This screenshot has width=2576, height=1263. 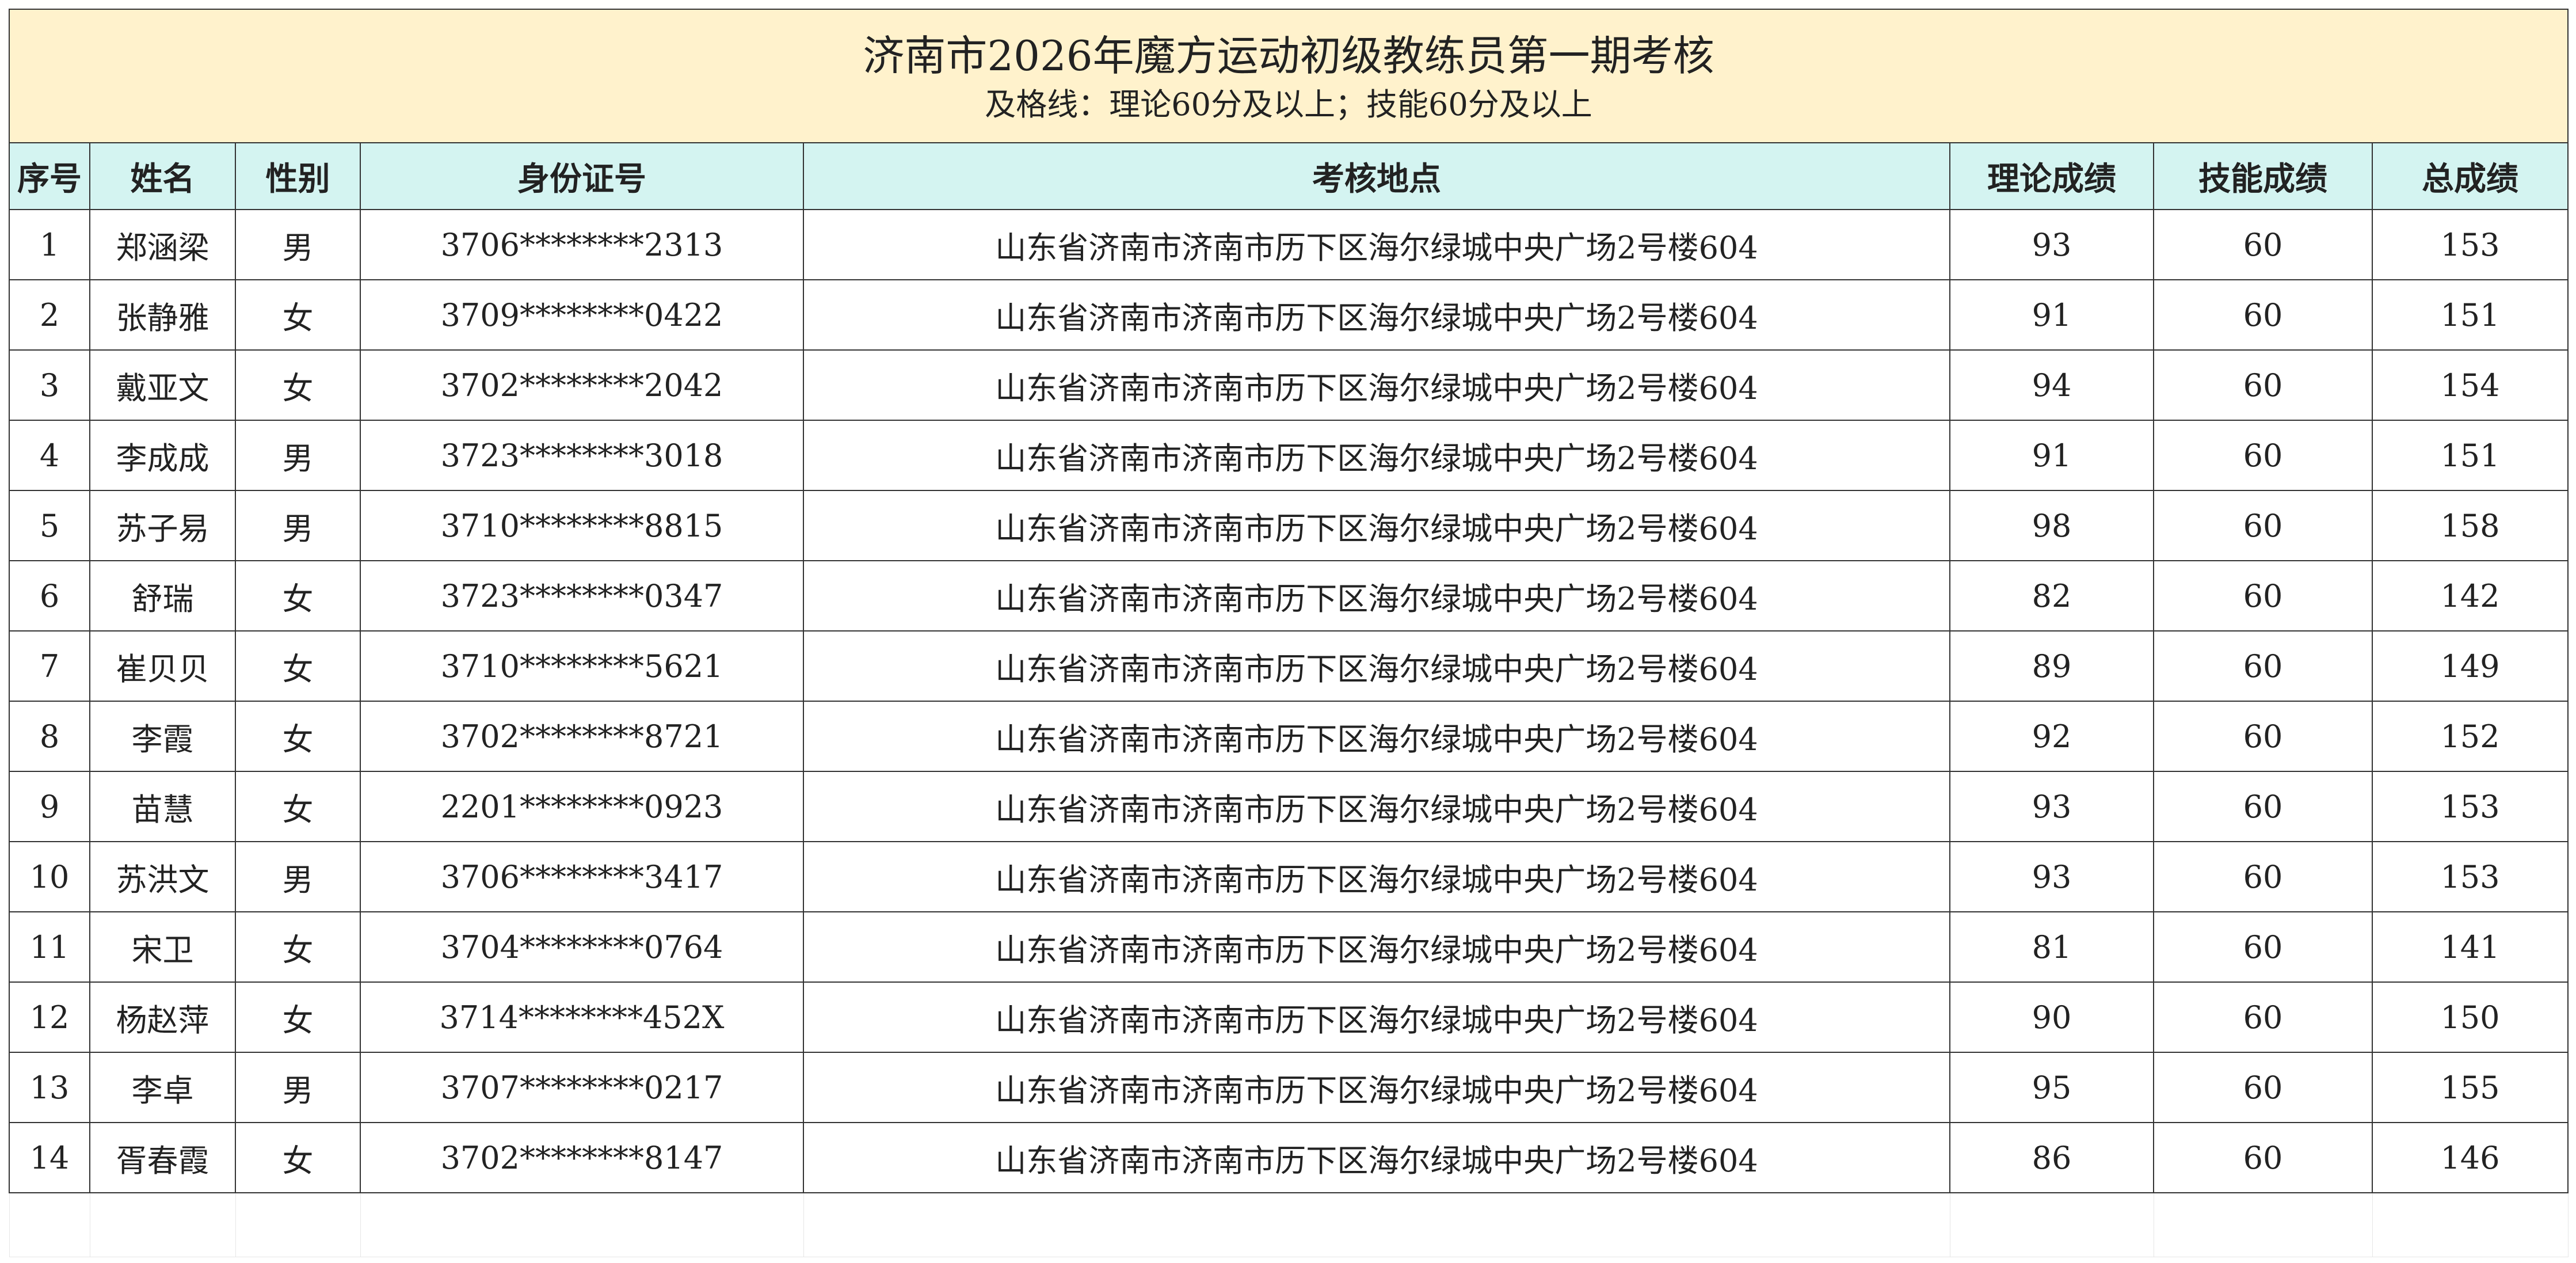 I want to click on total-score-cell: 152, so click(x=2470, y=736).